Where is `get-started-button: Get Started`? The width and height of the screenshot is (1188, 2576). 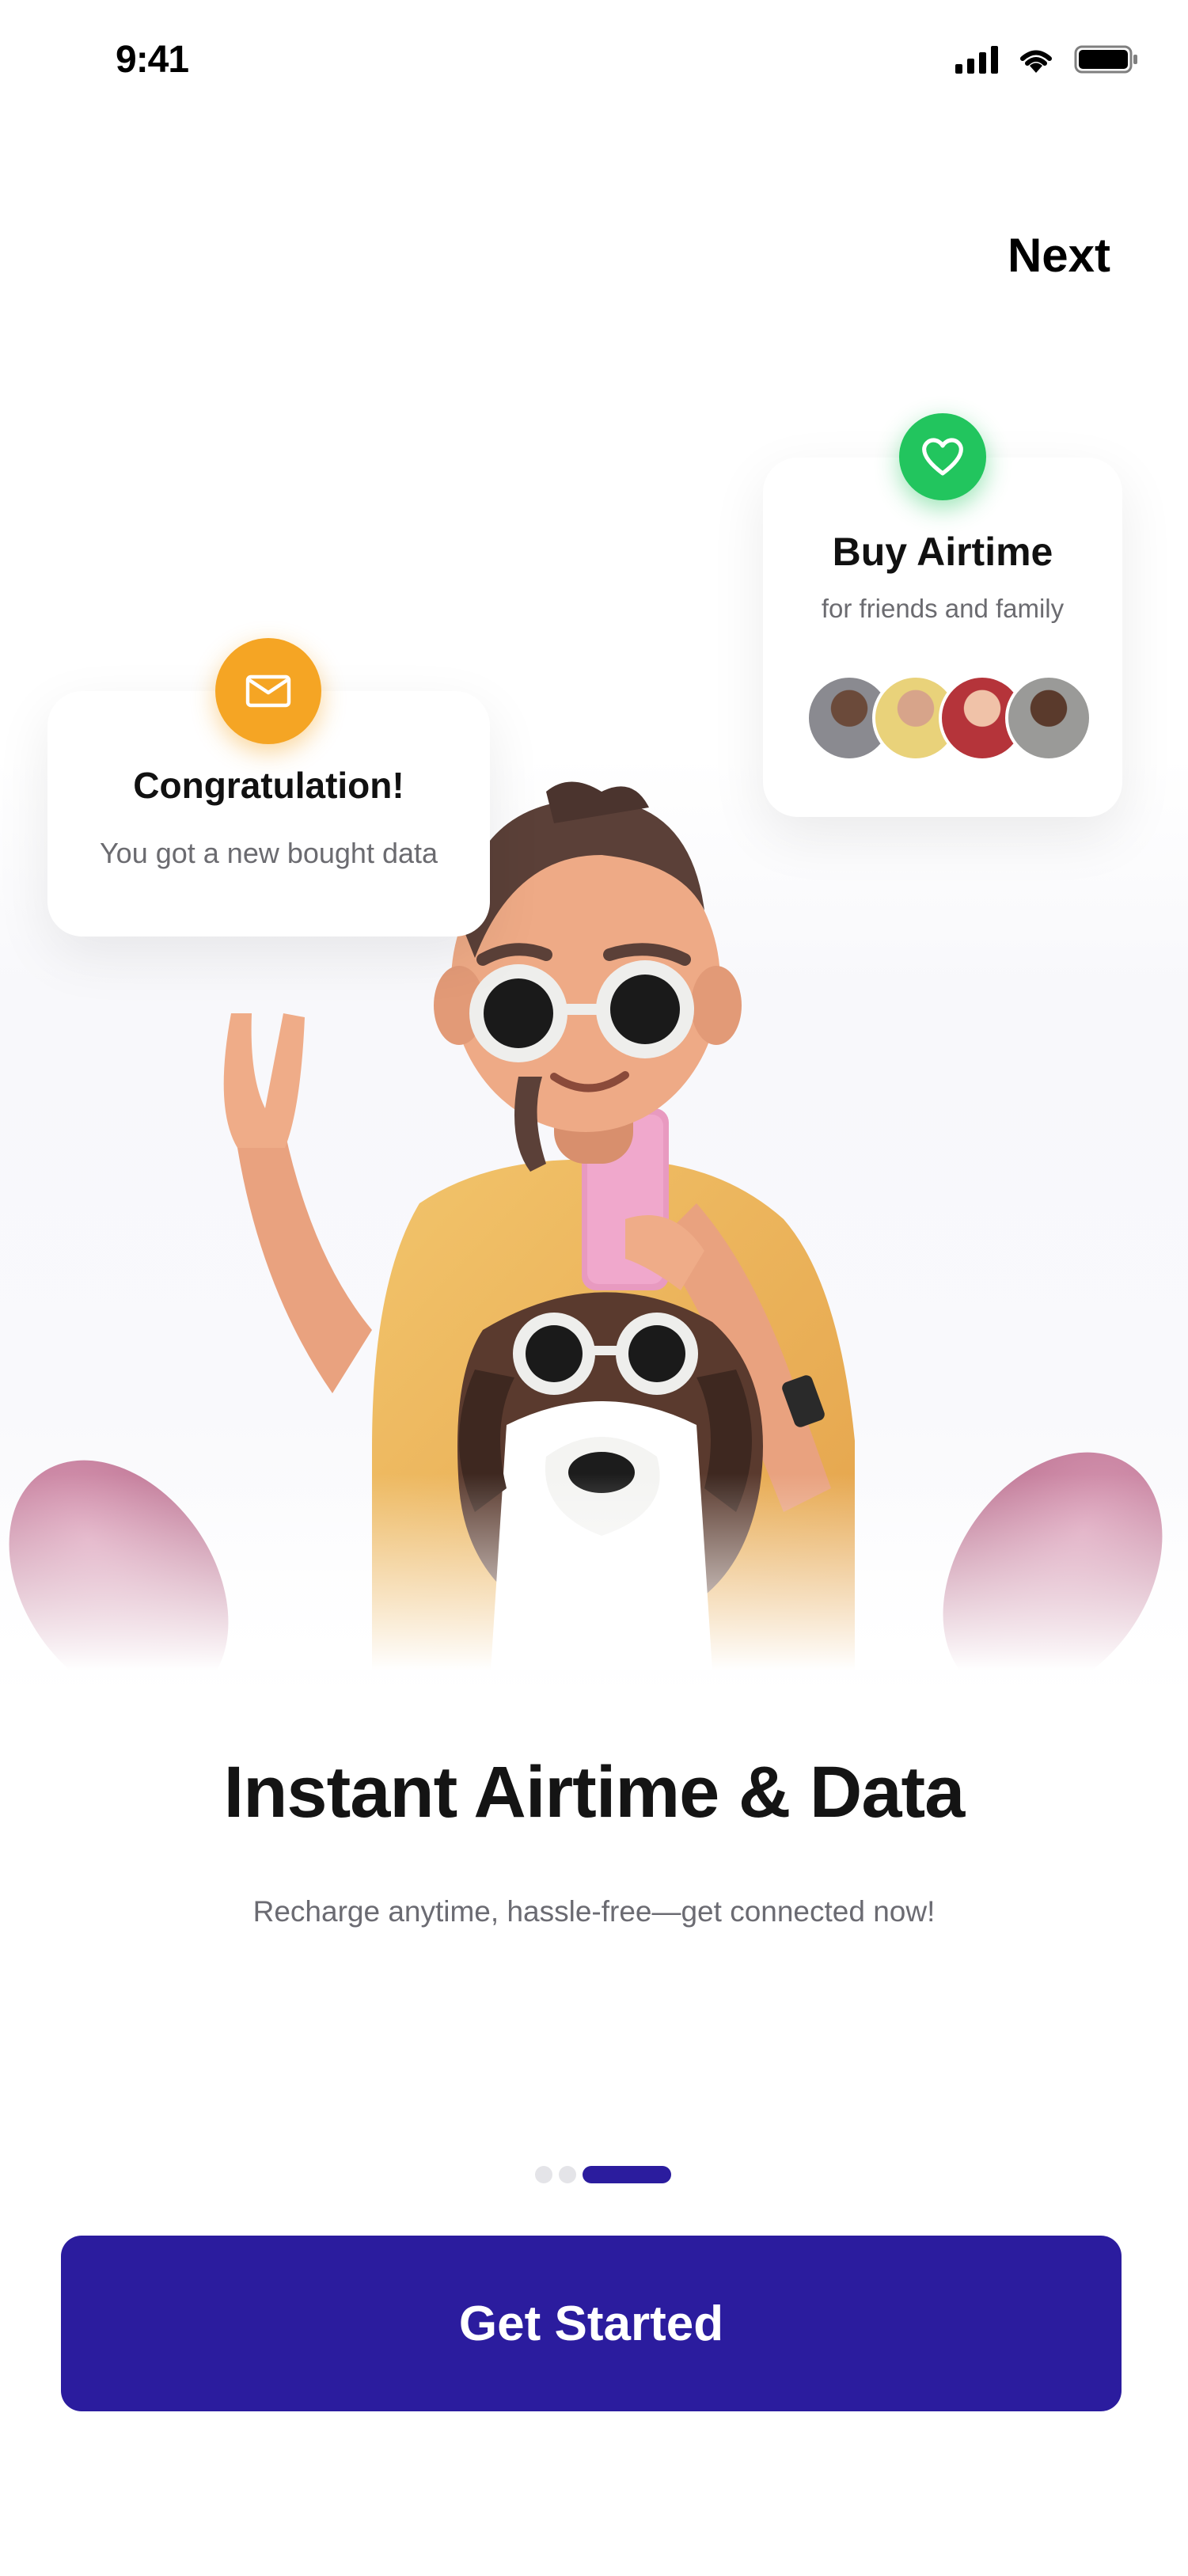 get-started-button: Get Started is located at coordinates (591, 2323).